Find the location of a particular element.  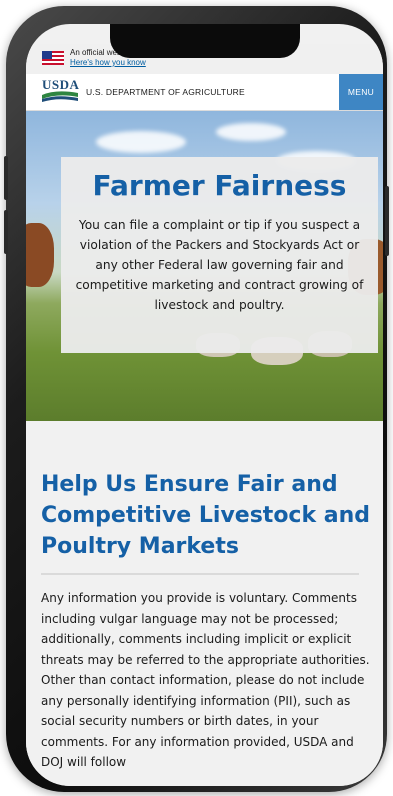

power-button is located at coordinates (387, 221).